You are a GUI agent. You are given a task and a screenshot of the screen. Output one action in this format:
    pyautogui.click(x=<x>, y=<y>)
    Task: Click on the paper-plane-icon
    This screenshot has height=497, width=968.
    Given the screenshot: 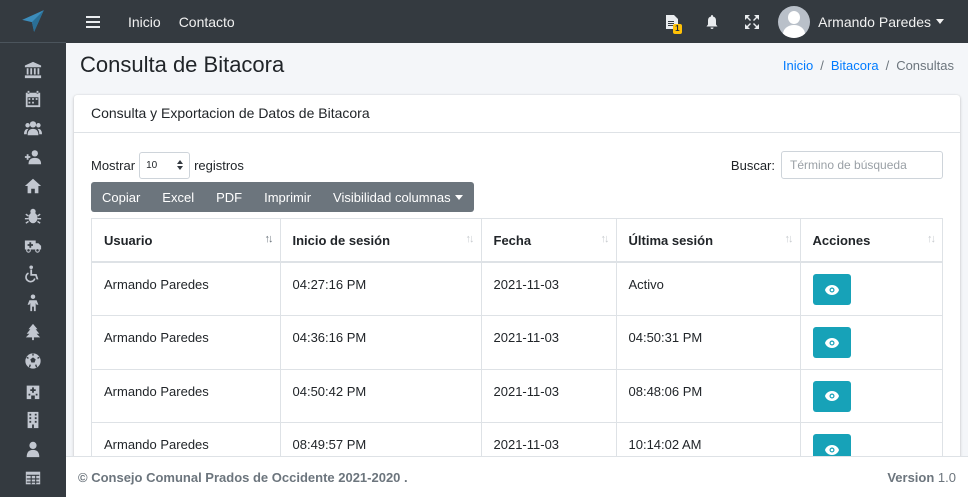 What is the action you would take?
    pyautogui.click(x=33, y=21)
    